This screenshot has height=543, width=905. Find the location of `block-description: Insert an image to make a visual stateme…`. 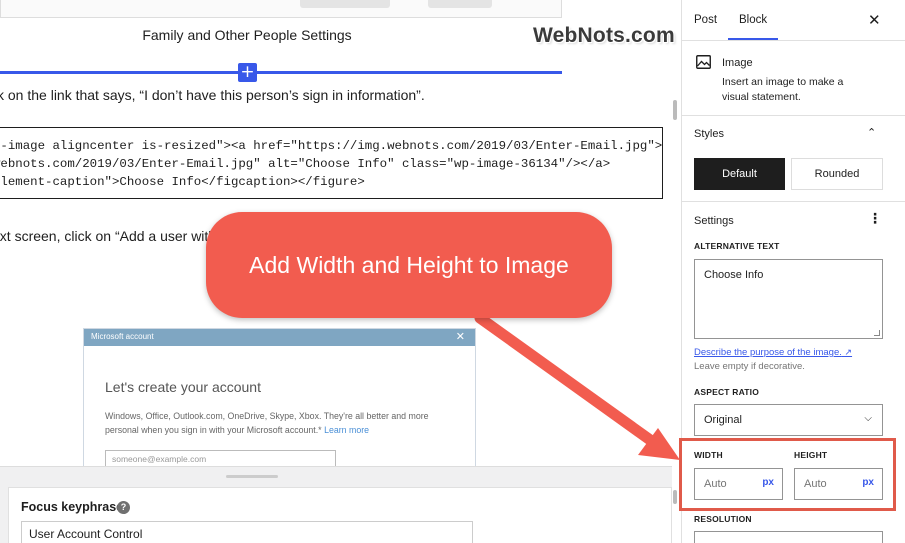

block-description: Insert an image to make a visual stateme… is located at coordinates (783, 89).